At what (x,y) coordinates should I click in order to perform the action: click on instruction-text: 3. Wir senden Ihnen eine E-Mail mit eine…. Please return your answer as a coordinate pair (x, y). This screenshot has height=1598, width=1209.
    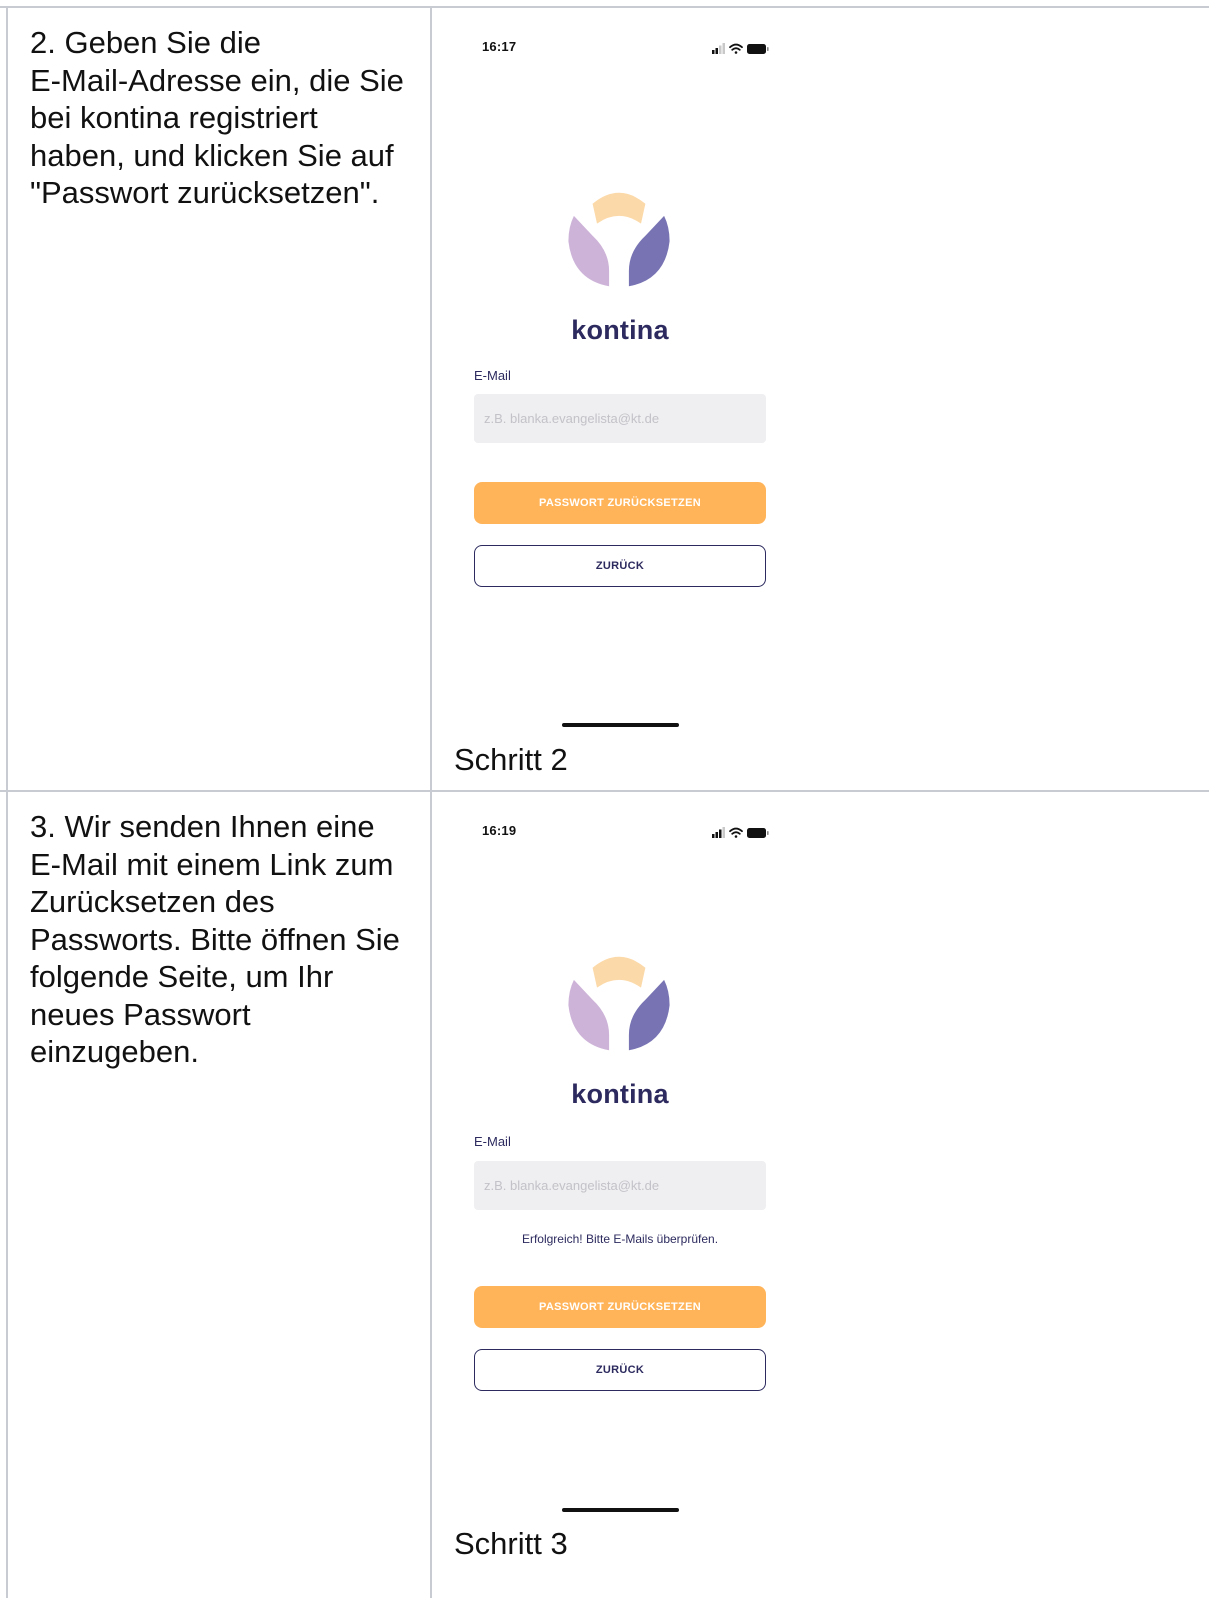
    Looking at the image, I should click on (215, 939).